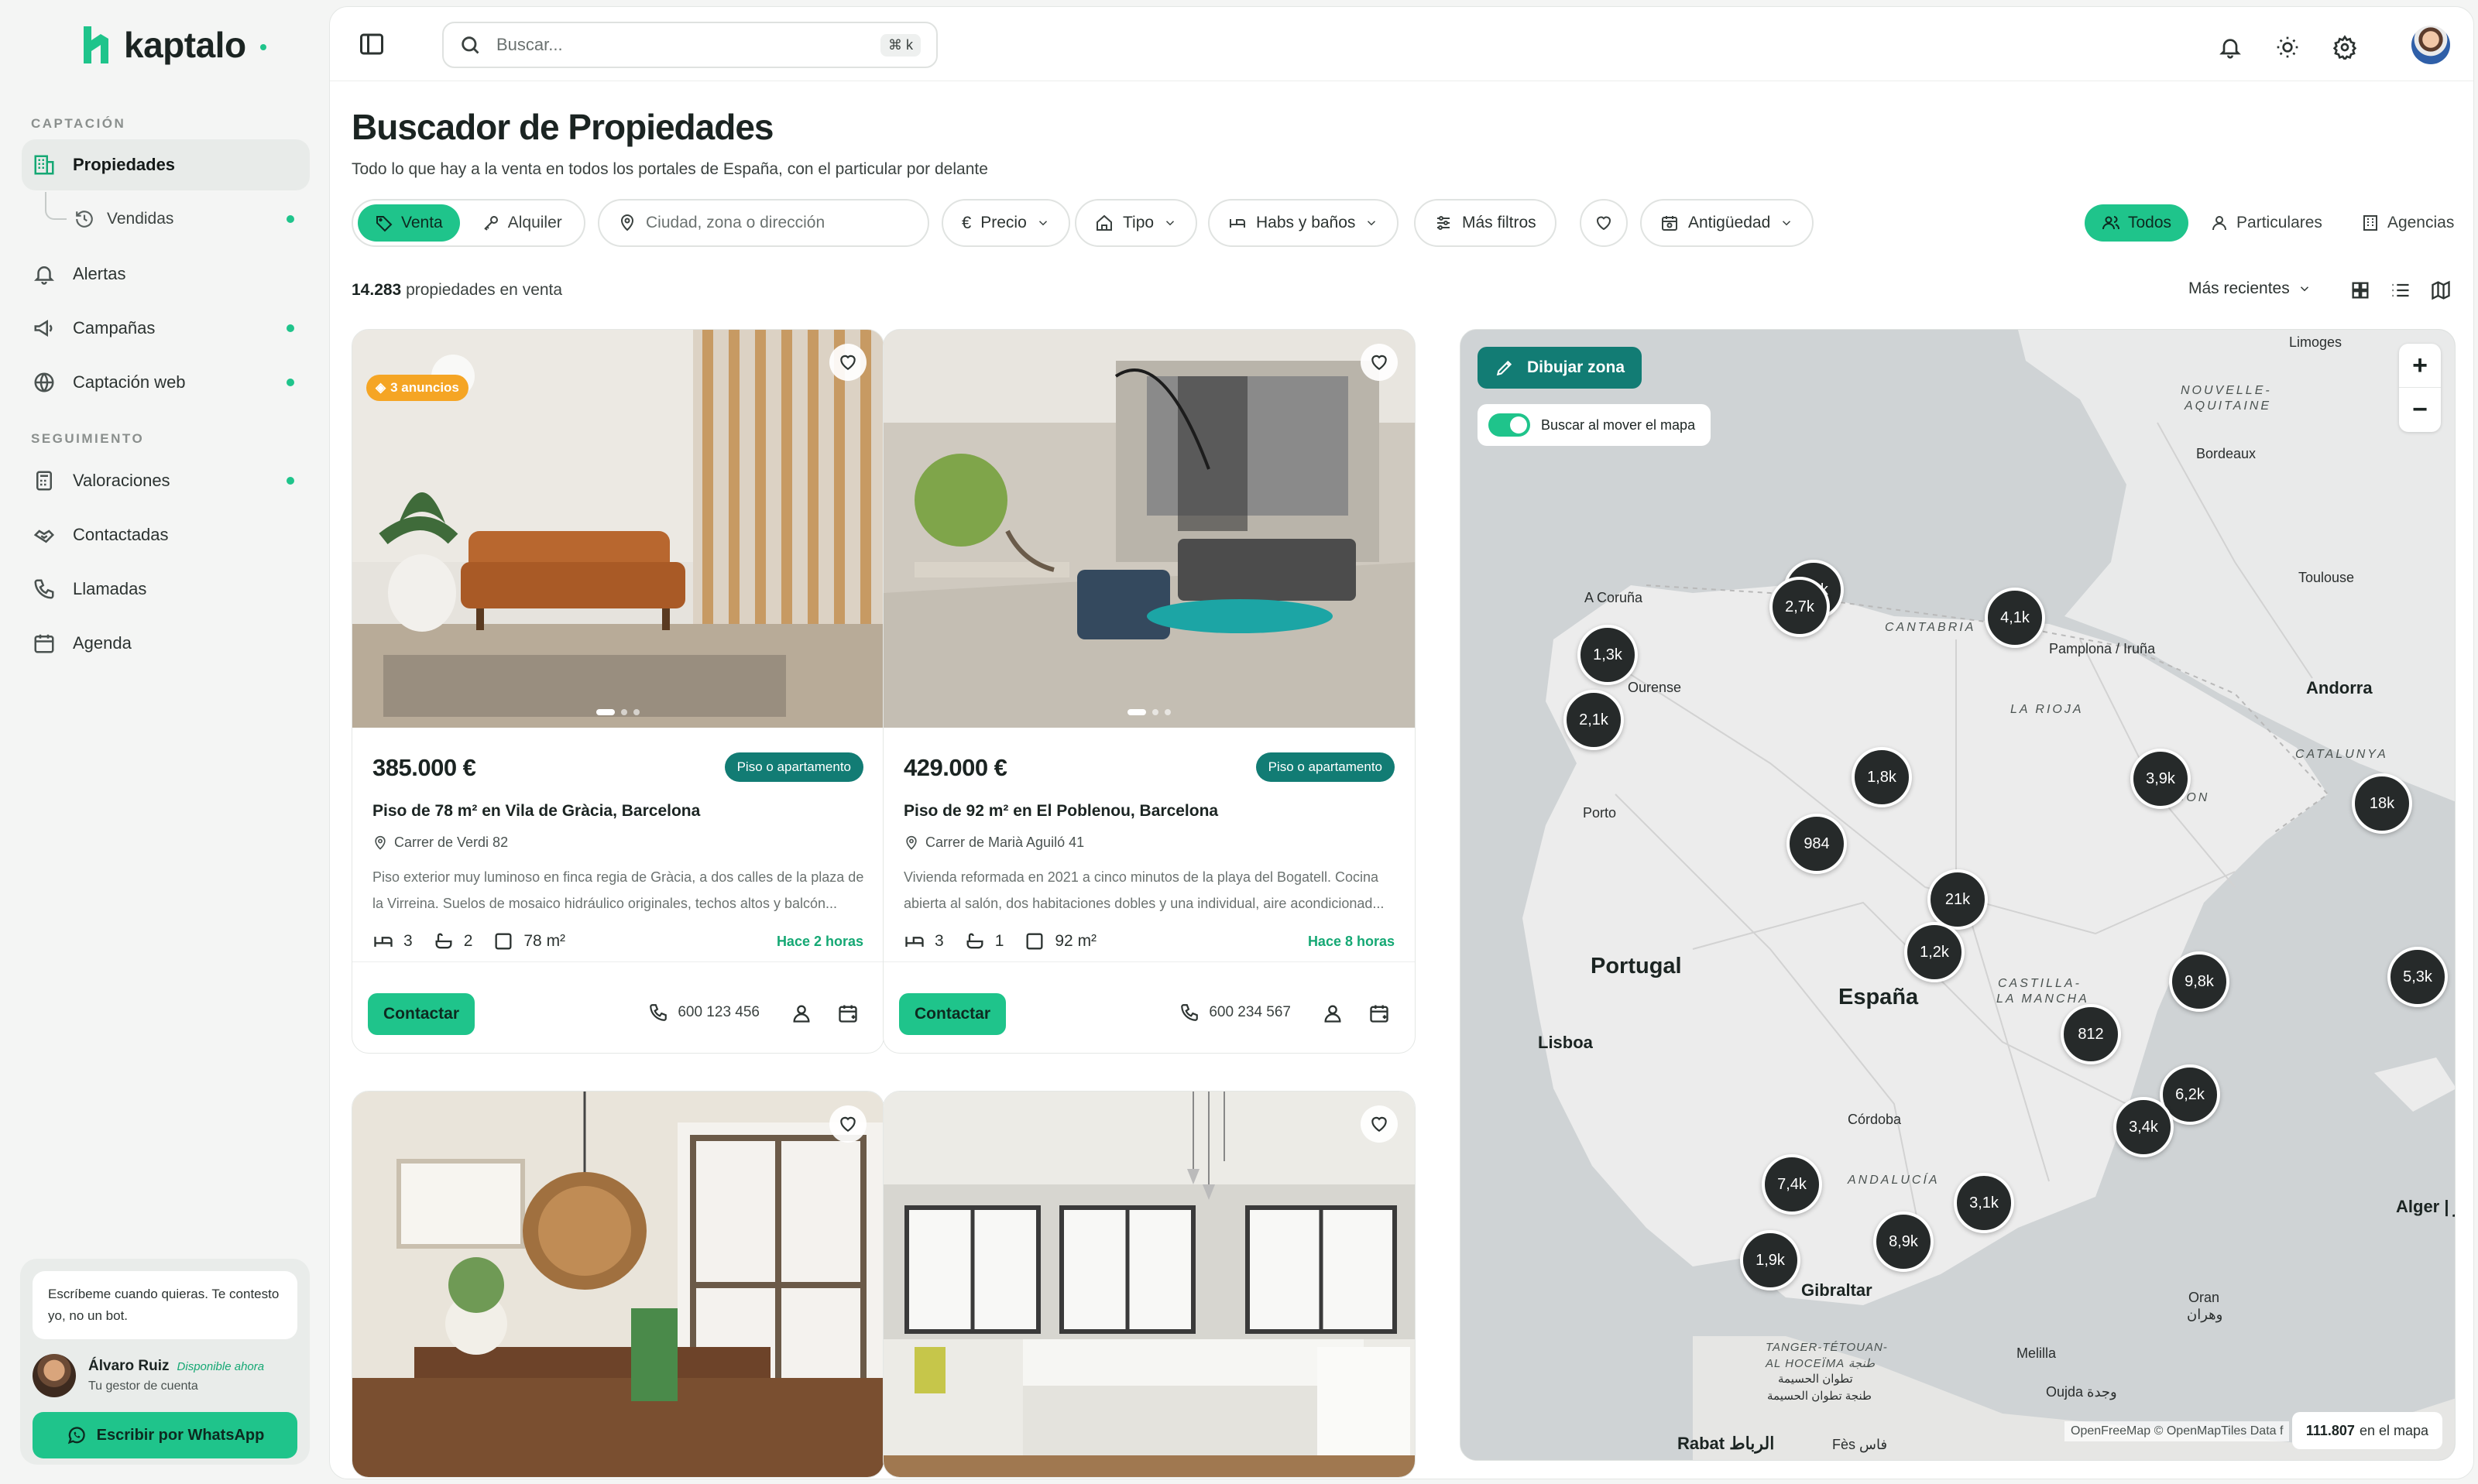 This screenshot has width=2478, height=1484. What do you see at coordinates (1984, 1203) in the screenshot?
I see `map-cluster: 3,1k` at bounding box center [1984, 1203].